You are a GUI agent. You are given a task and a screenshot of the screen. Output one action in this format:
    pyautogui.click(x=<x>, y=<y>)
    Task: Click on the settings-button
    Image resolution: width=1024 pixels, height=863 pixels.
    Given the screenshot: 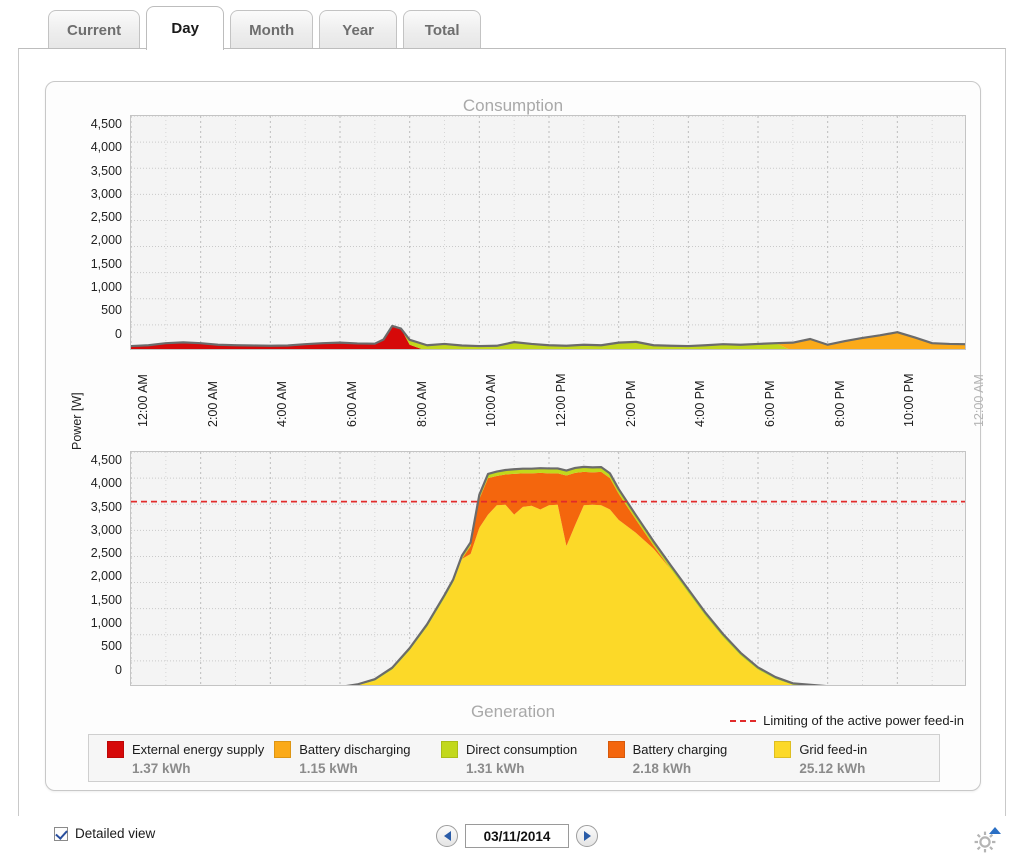 What is the action you would take?
    pyautogui.click(x=987, y=839)
    